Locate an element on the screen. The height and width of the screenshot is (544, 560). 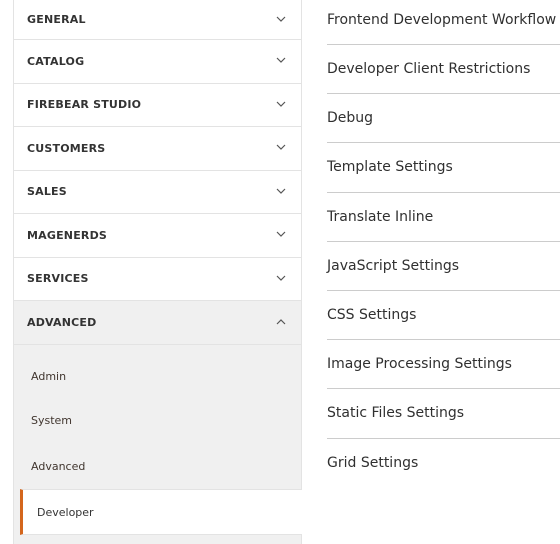
sidebar-item-system: System is located at coordinates (157, 421).